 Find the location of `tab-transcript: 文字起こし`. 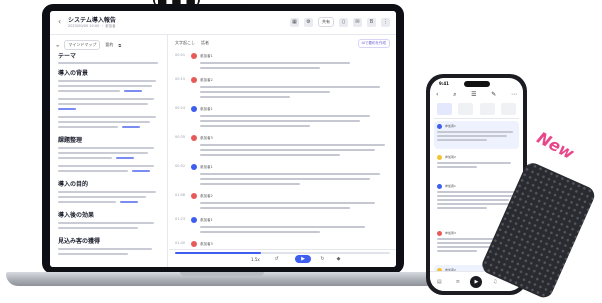

tab-transcript: 文字起こし is located at coordinates (185, 43).